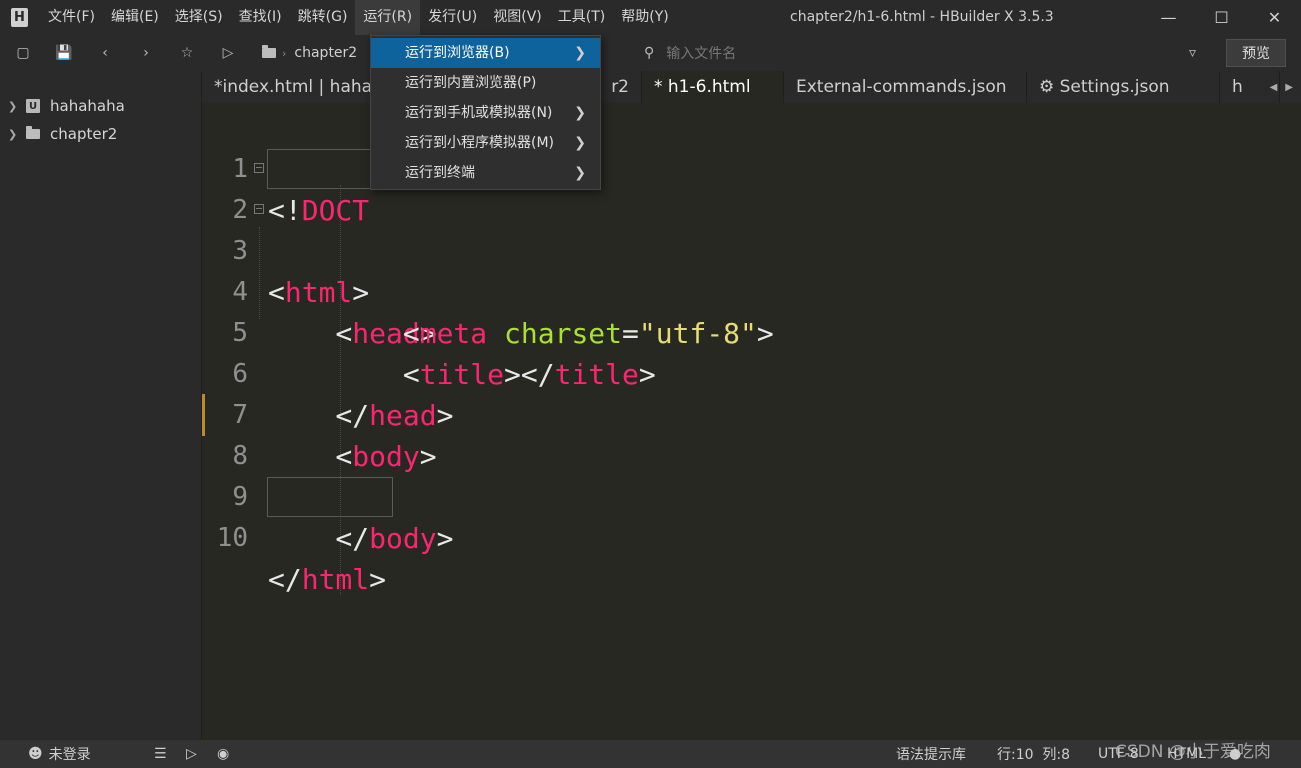 Image resolution: width=1301 pixels, height=768 pixels. What do you see at coordinates (260, 17) in the screenshot?
I see `menu-find: 查找(I)` at bounding box center [260, 17].